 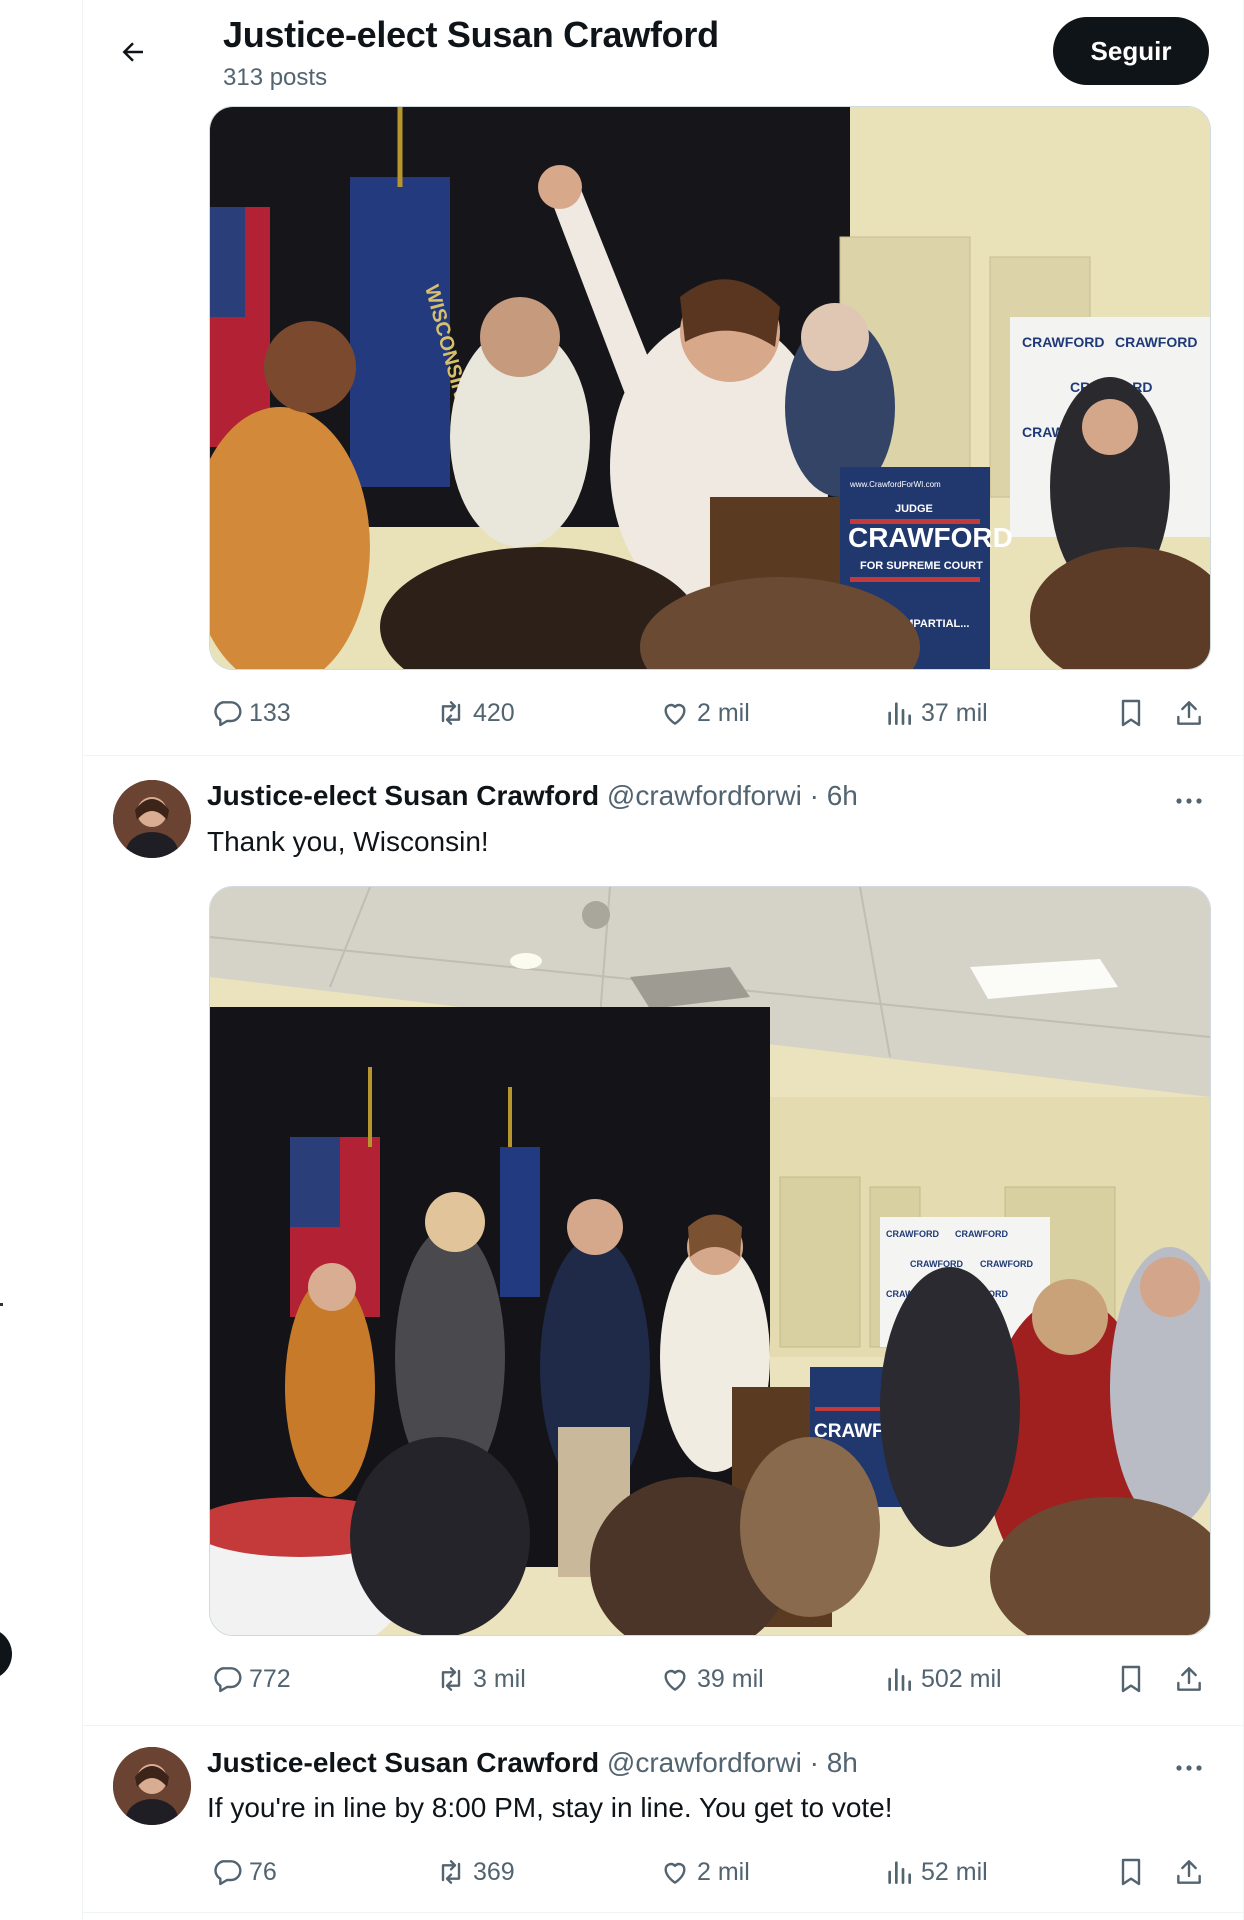 I want to click on lectern-text: JUDGE, so click(x=914, y=509).